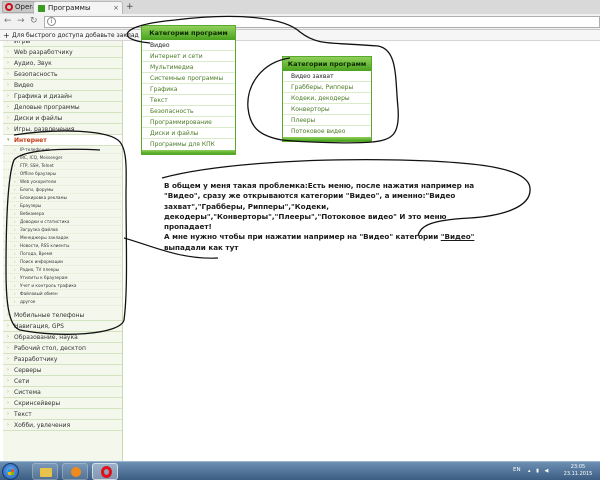 This screenshot has height=480, width=600. What do you see at coordinates (327, 131) in the screenshot?
I see `menu-item: Потоковое видео` at bounding box center [327, 131].